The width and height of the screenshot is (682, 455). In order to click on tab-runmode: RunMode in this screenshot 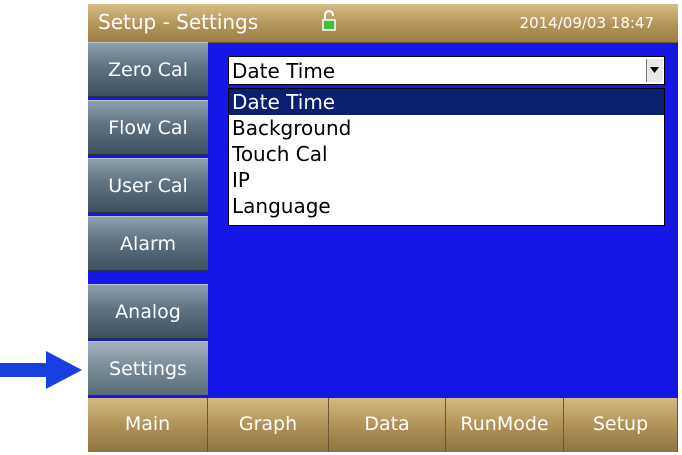, I will do `click(505, 425)`.